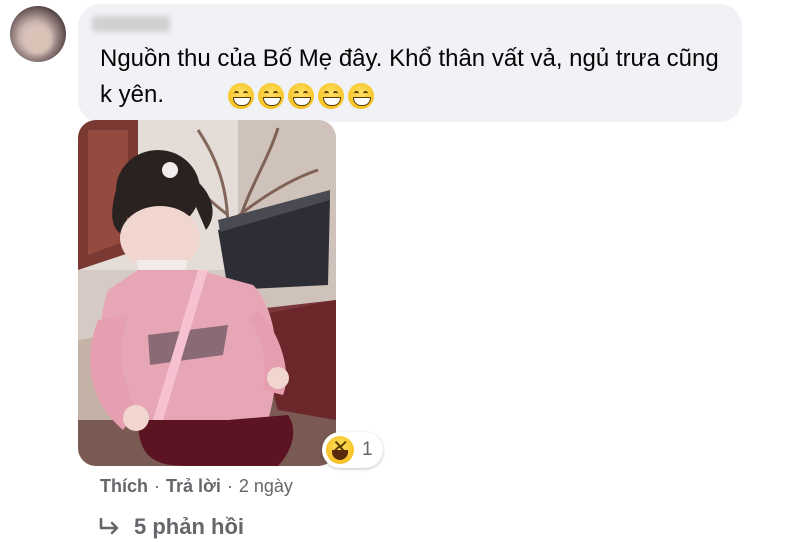 The image size is (800, 542). I want to click on avatar, so click(38, 34).